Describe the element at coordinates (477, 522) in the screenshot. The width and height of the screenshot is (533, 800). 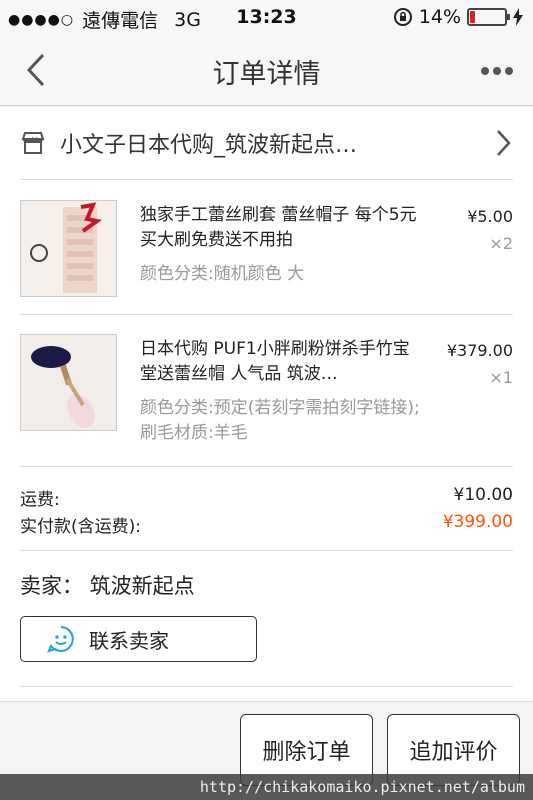
I see `paid-value: ¥399.00` at that location.